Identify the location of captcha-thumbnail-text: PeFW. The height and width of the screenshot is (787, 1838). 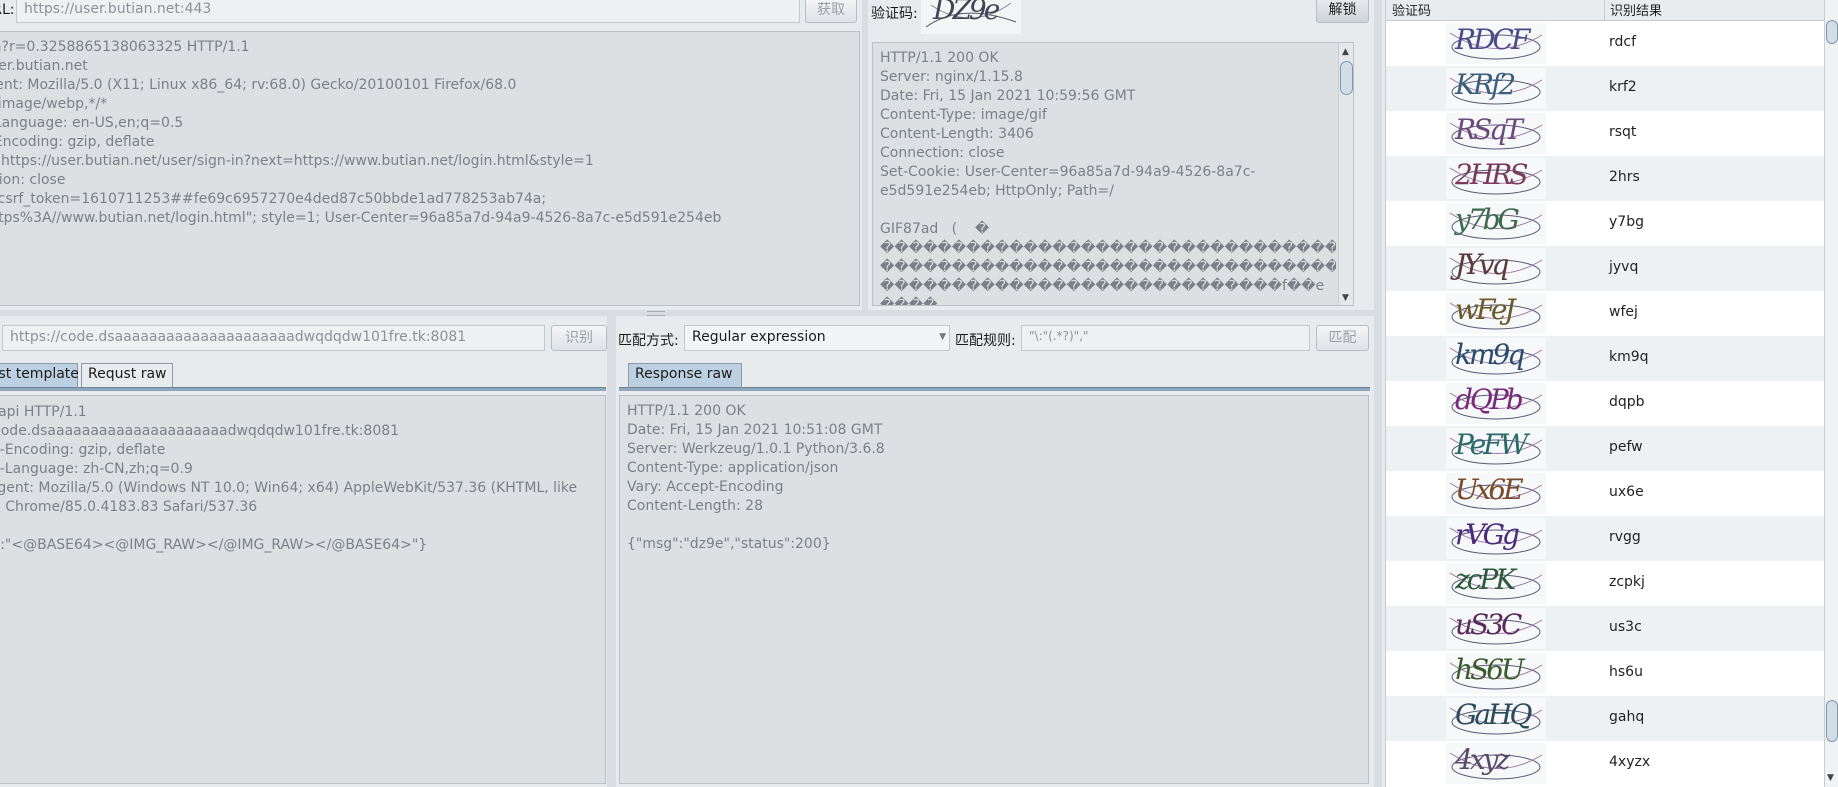
(1491, 444).